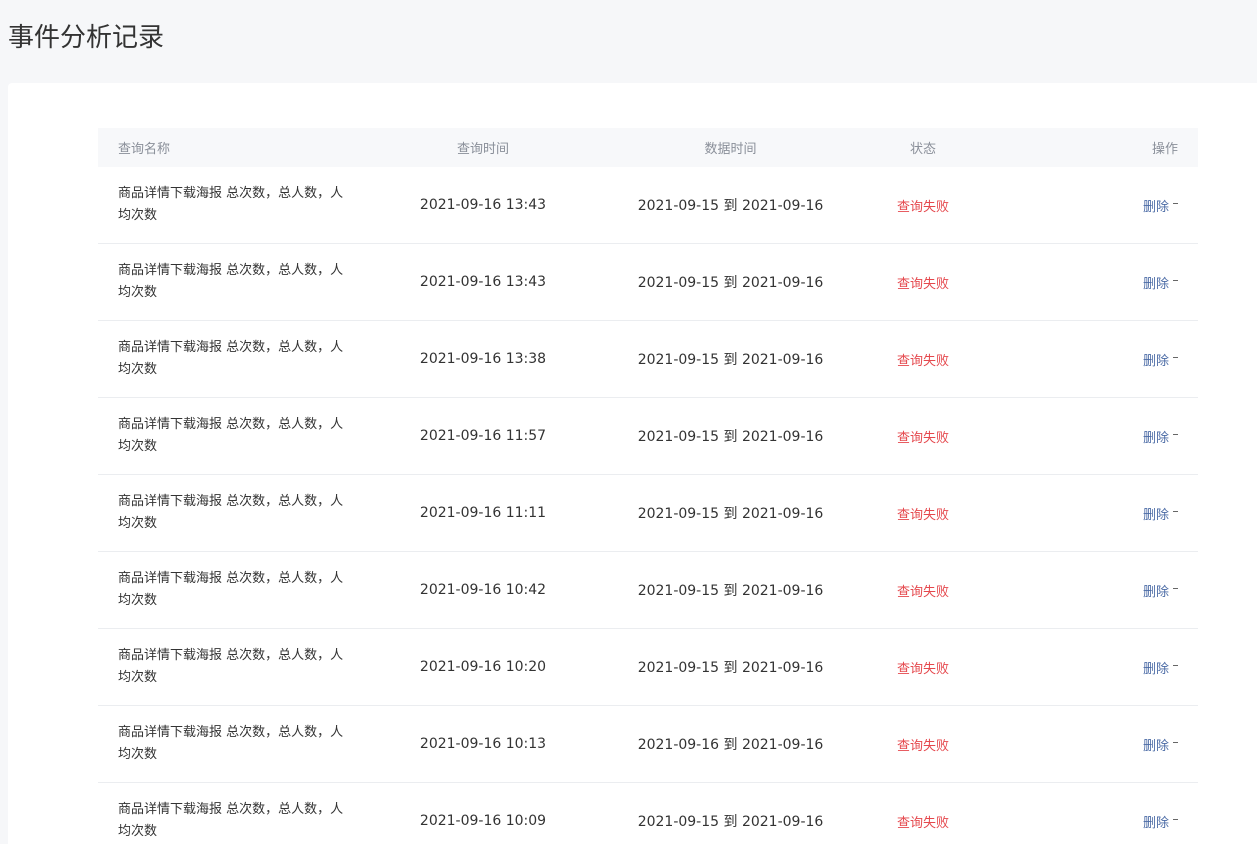 This screenshot has width=1257, height=844. I want to click on row-query-time: 2021-09-16 11:11, so click(483, 513).